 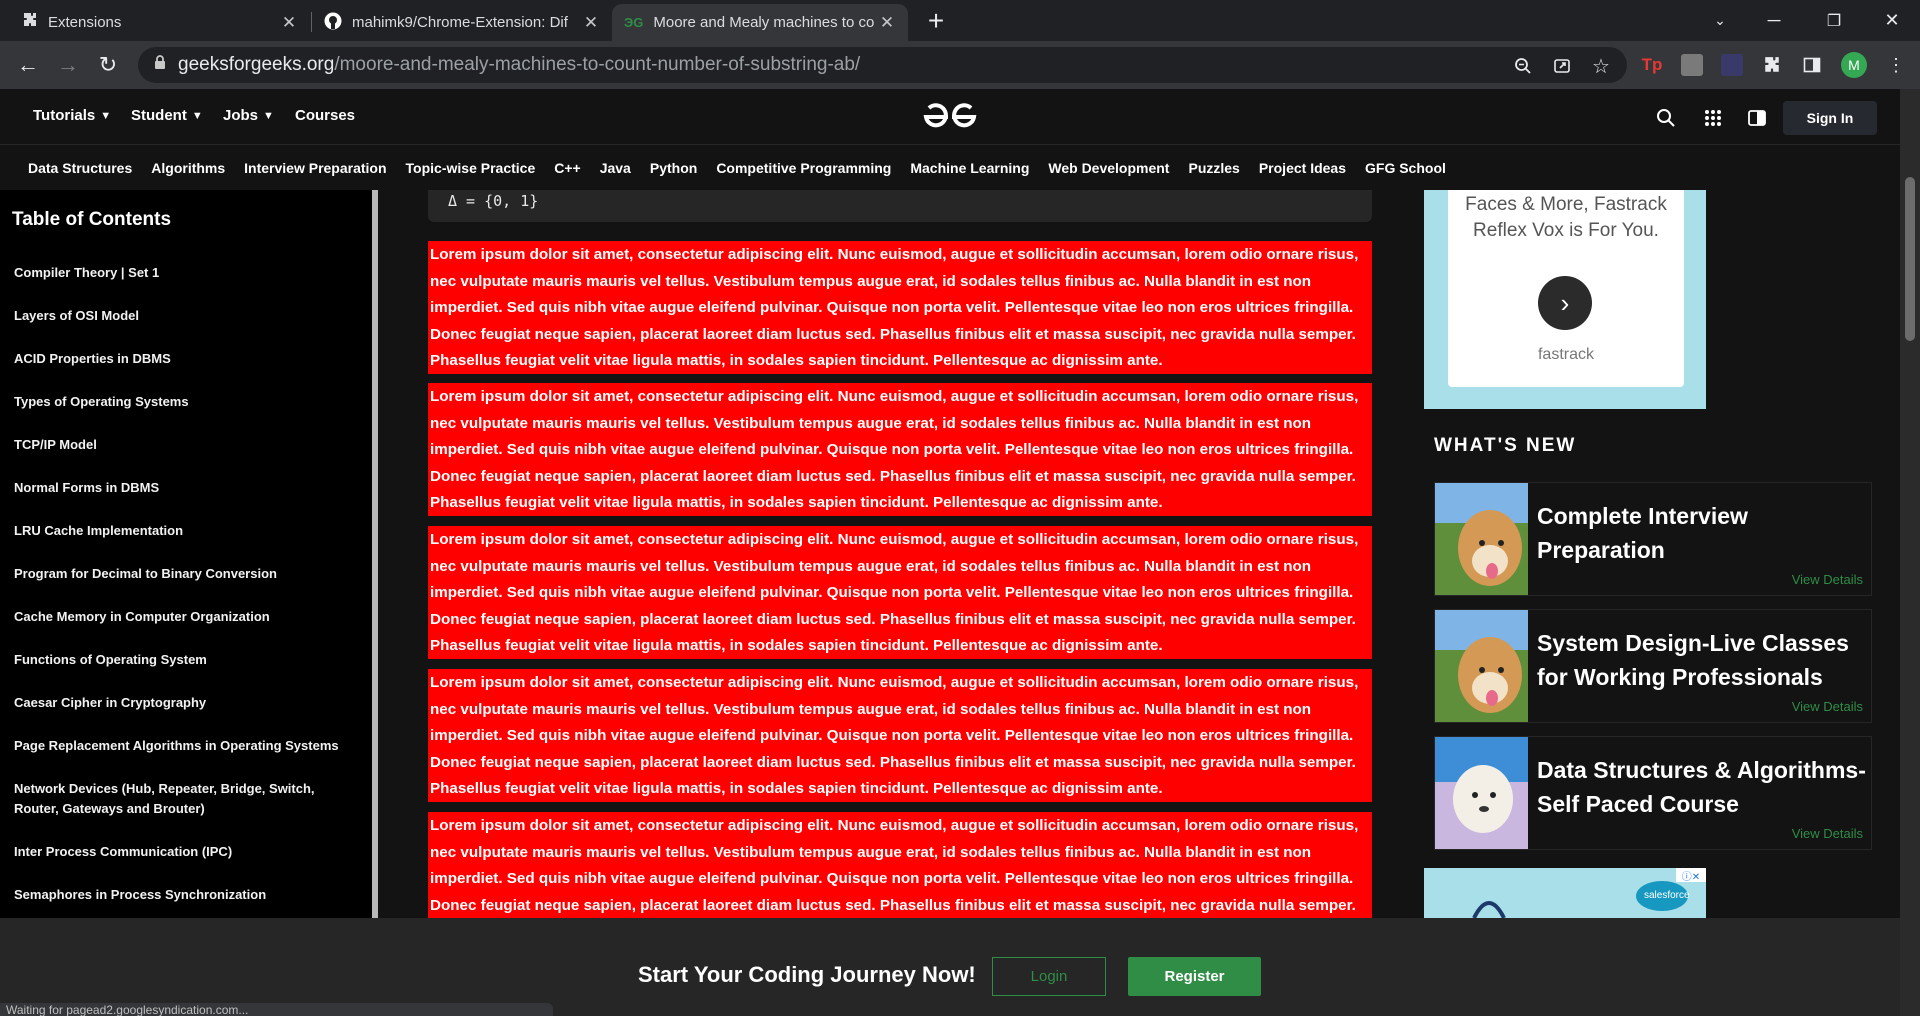 I want to click on nav-tutorials: Tutorials ▼, so click(x=72, y=115).